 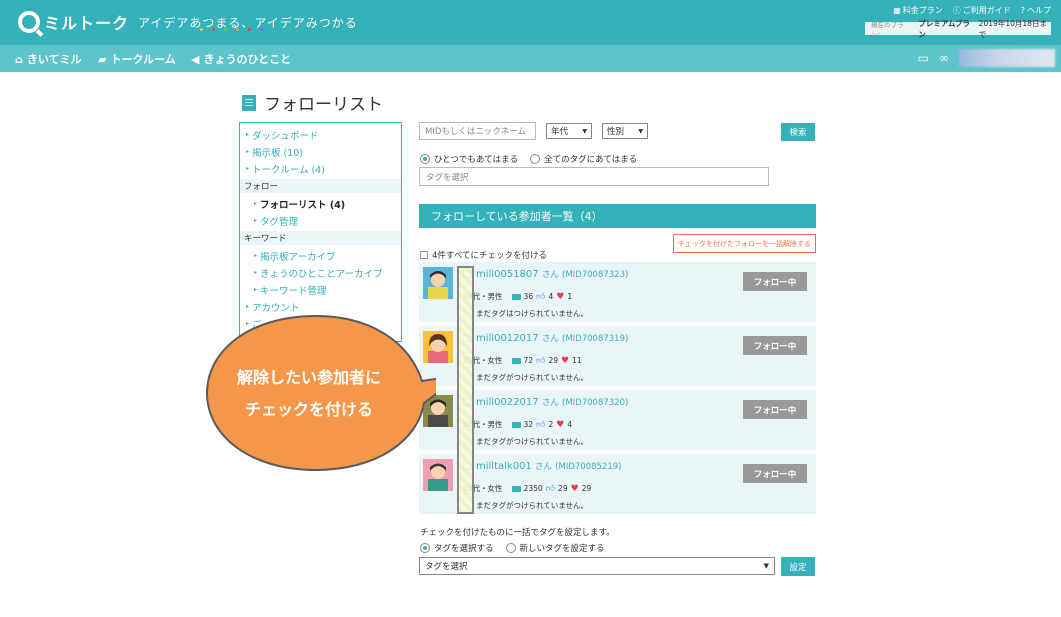 I want to click on radio-new-tag, so click(x=510, y=548).